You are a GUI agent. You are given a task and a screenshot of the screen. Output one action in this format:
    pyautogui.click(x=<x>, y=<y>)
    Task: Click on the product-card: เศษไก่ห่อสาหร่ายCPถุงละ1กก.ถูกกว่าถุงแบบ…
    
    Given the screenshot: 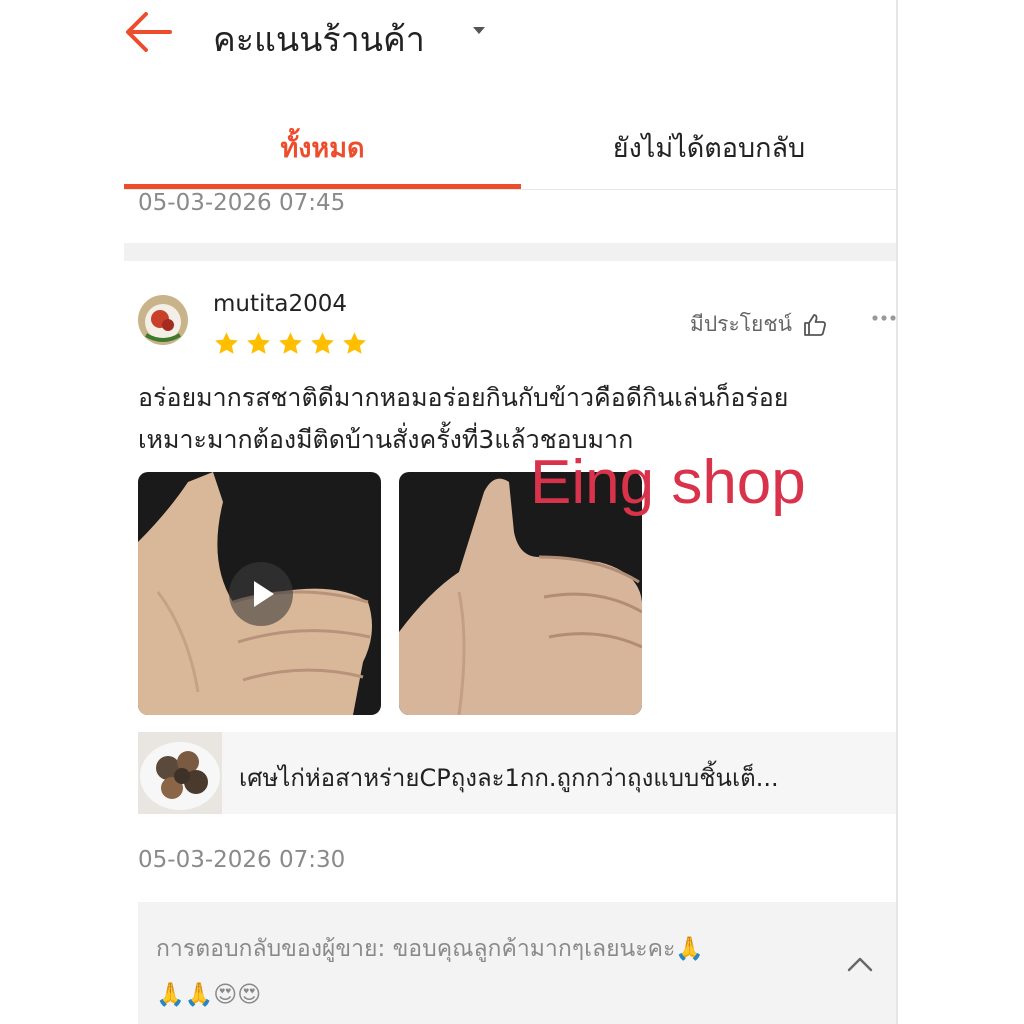 What is the action you would take?
    pyautogui.click(x=517, y=773)
    